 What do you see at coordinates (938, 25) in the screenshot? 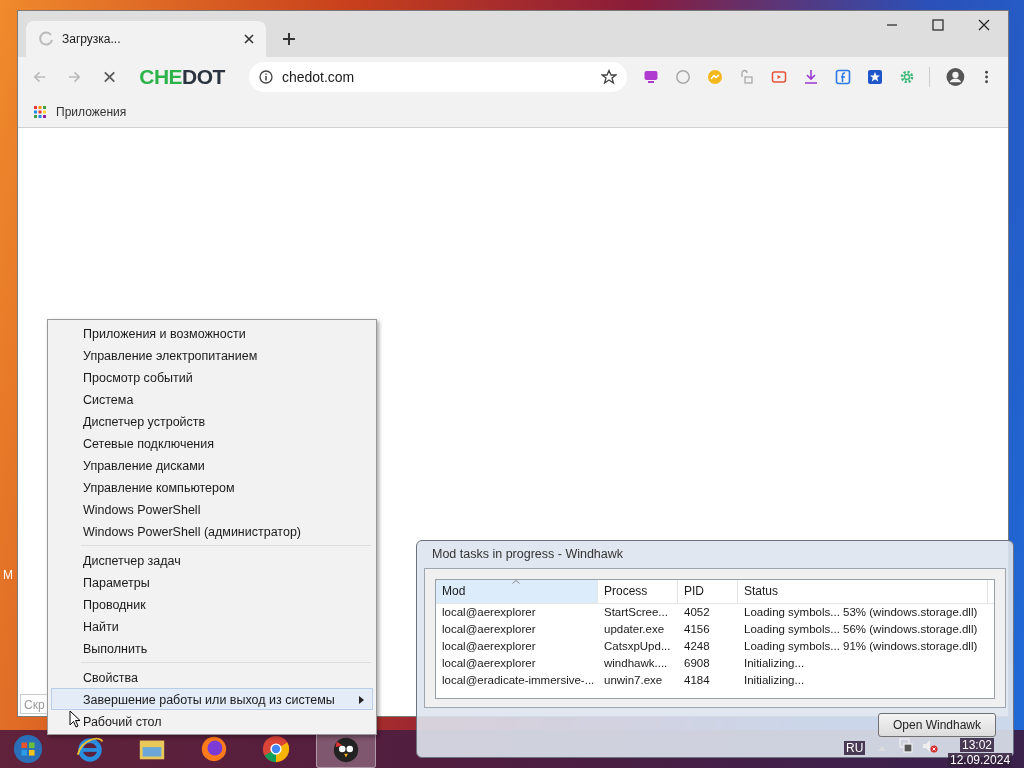
I see `maximize-icon` at bounding box center [938, 25].